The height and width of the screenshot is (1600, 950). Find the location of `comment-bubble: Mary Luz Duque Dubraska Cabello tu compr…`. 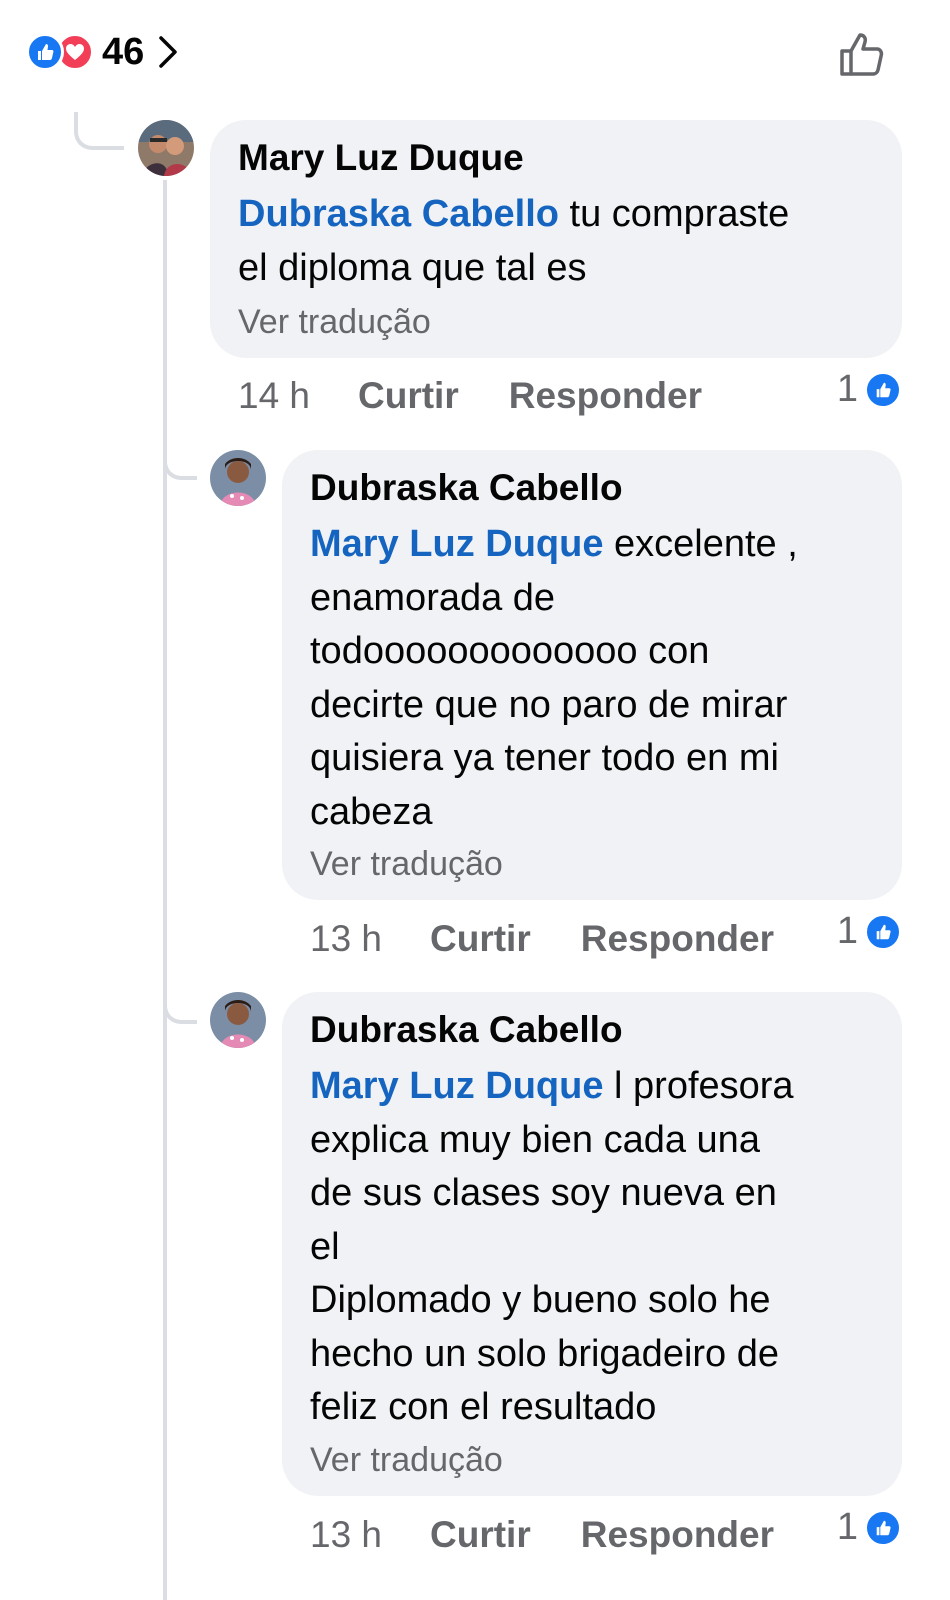

comment-bubble: Mary Luz Duque Dubraska Cabello tu compr… is located at coordinates (556, 239).